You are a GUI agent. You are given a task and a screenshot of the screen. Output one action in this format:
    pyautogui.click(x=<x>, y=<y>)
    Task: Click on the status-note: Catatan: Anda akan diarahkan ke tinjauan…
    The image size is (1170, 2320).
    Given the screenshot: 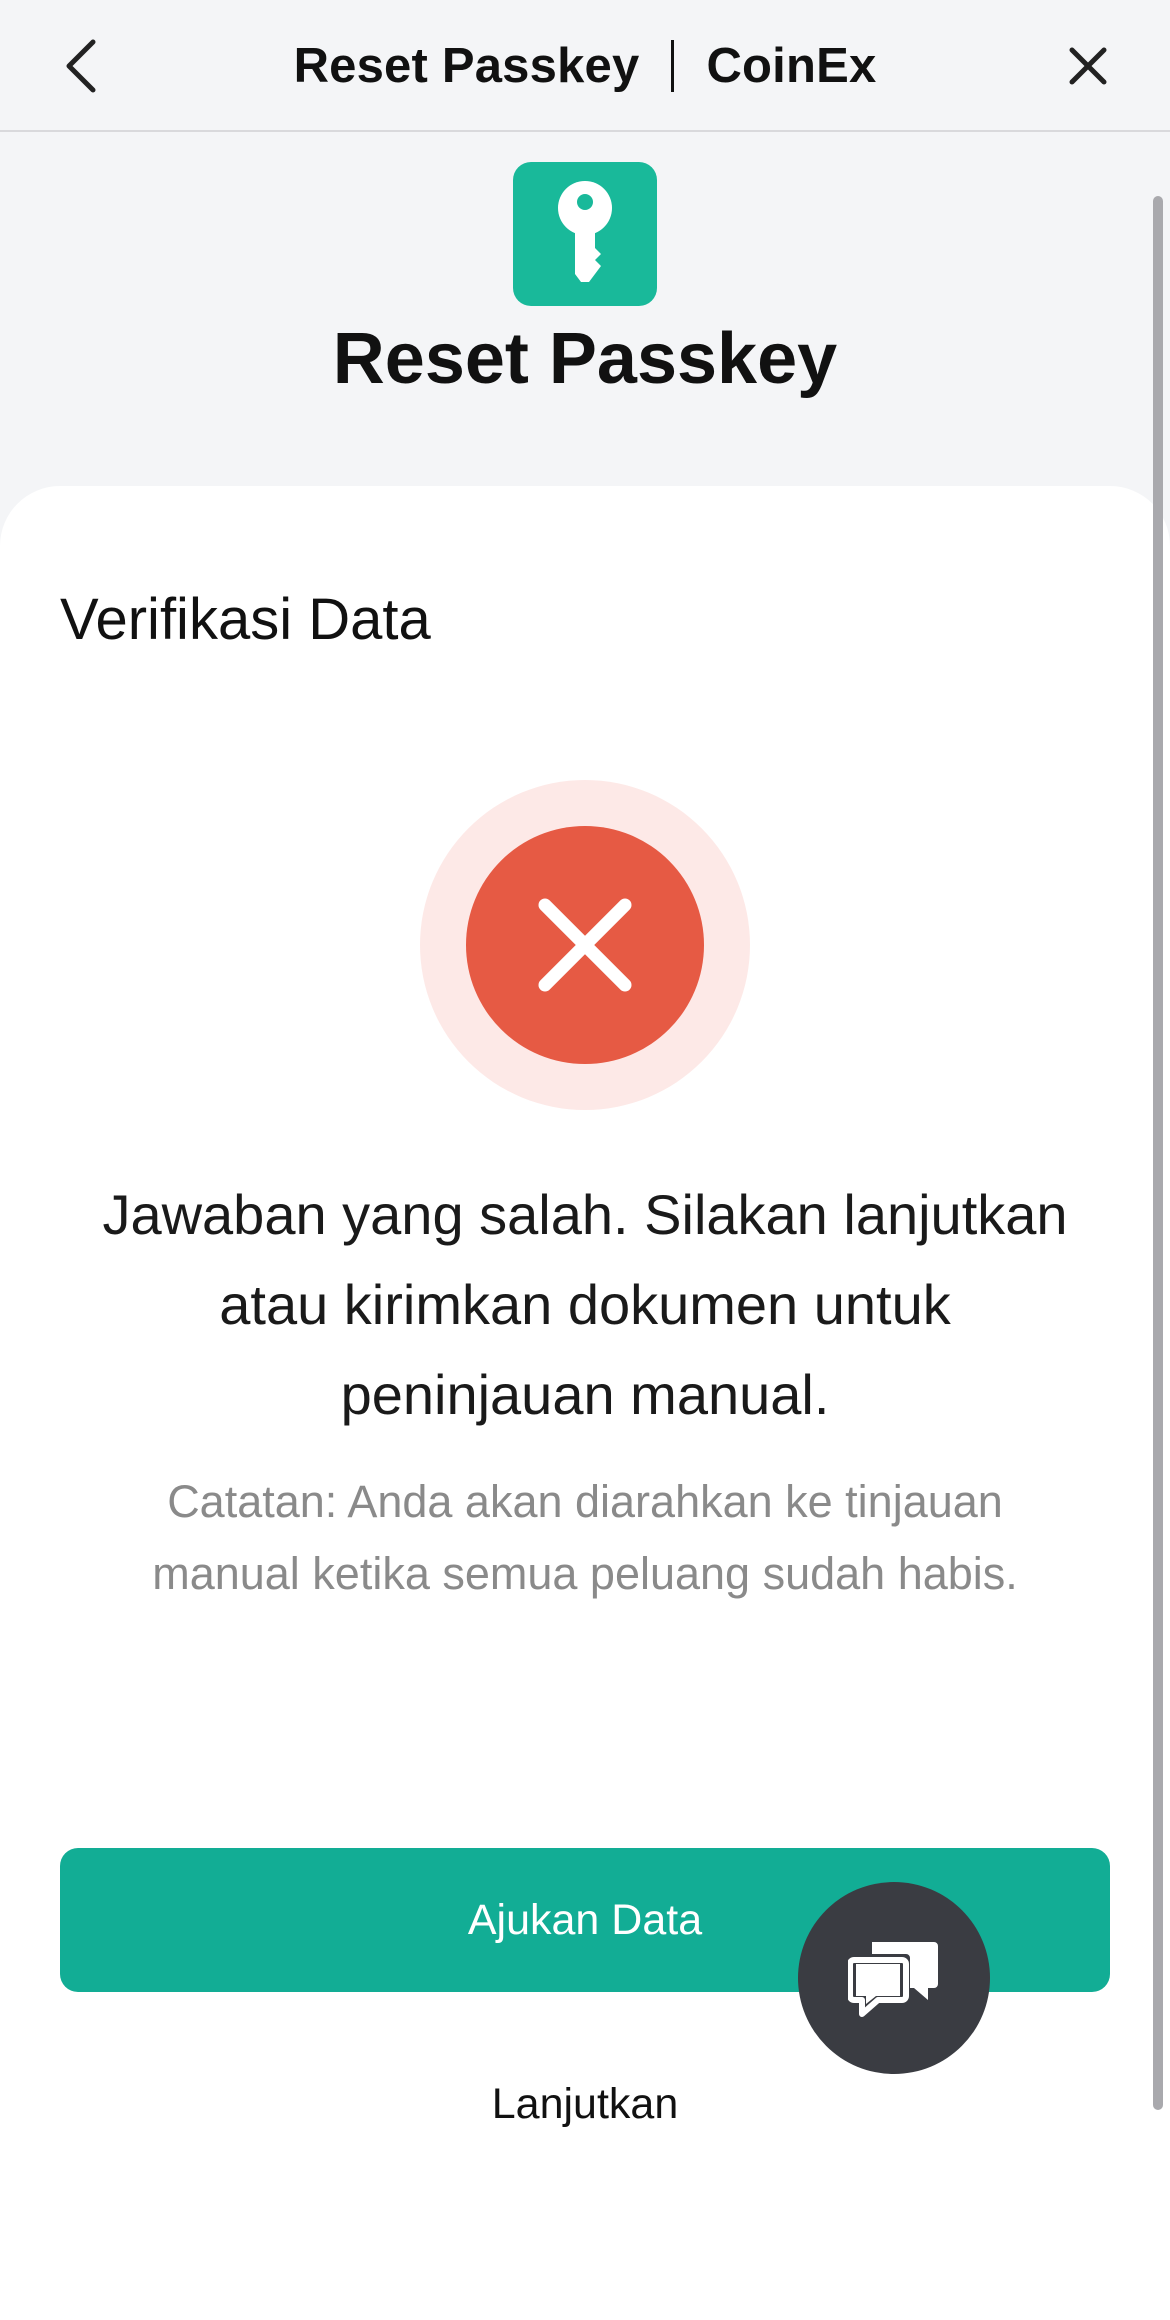 What is the action you would take?
    pyautogui.click(x=585, y=1537)
    